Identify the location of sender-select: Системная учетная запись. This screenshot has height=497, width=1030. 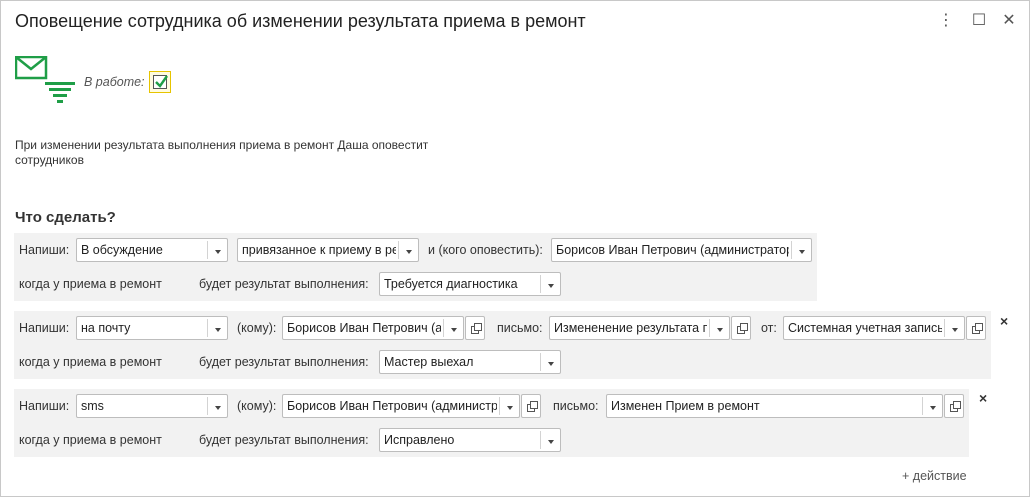
(874, 328).